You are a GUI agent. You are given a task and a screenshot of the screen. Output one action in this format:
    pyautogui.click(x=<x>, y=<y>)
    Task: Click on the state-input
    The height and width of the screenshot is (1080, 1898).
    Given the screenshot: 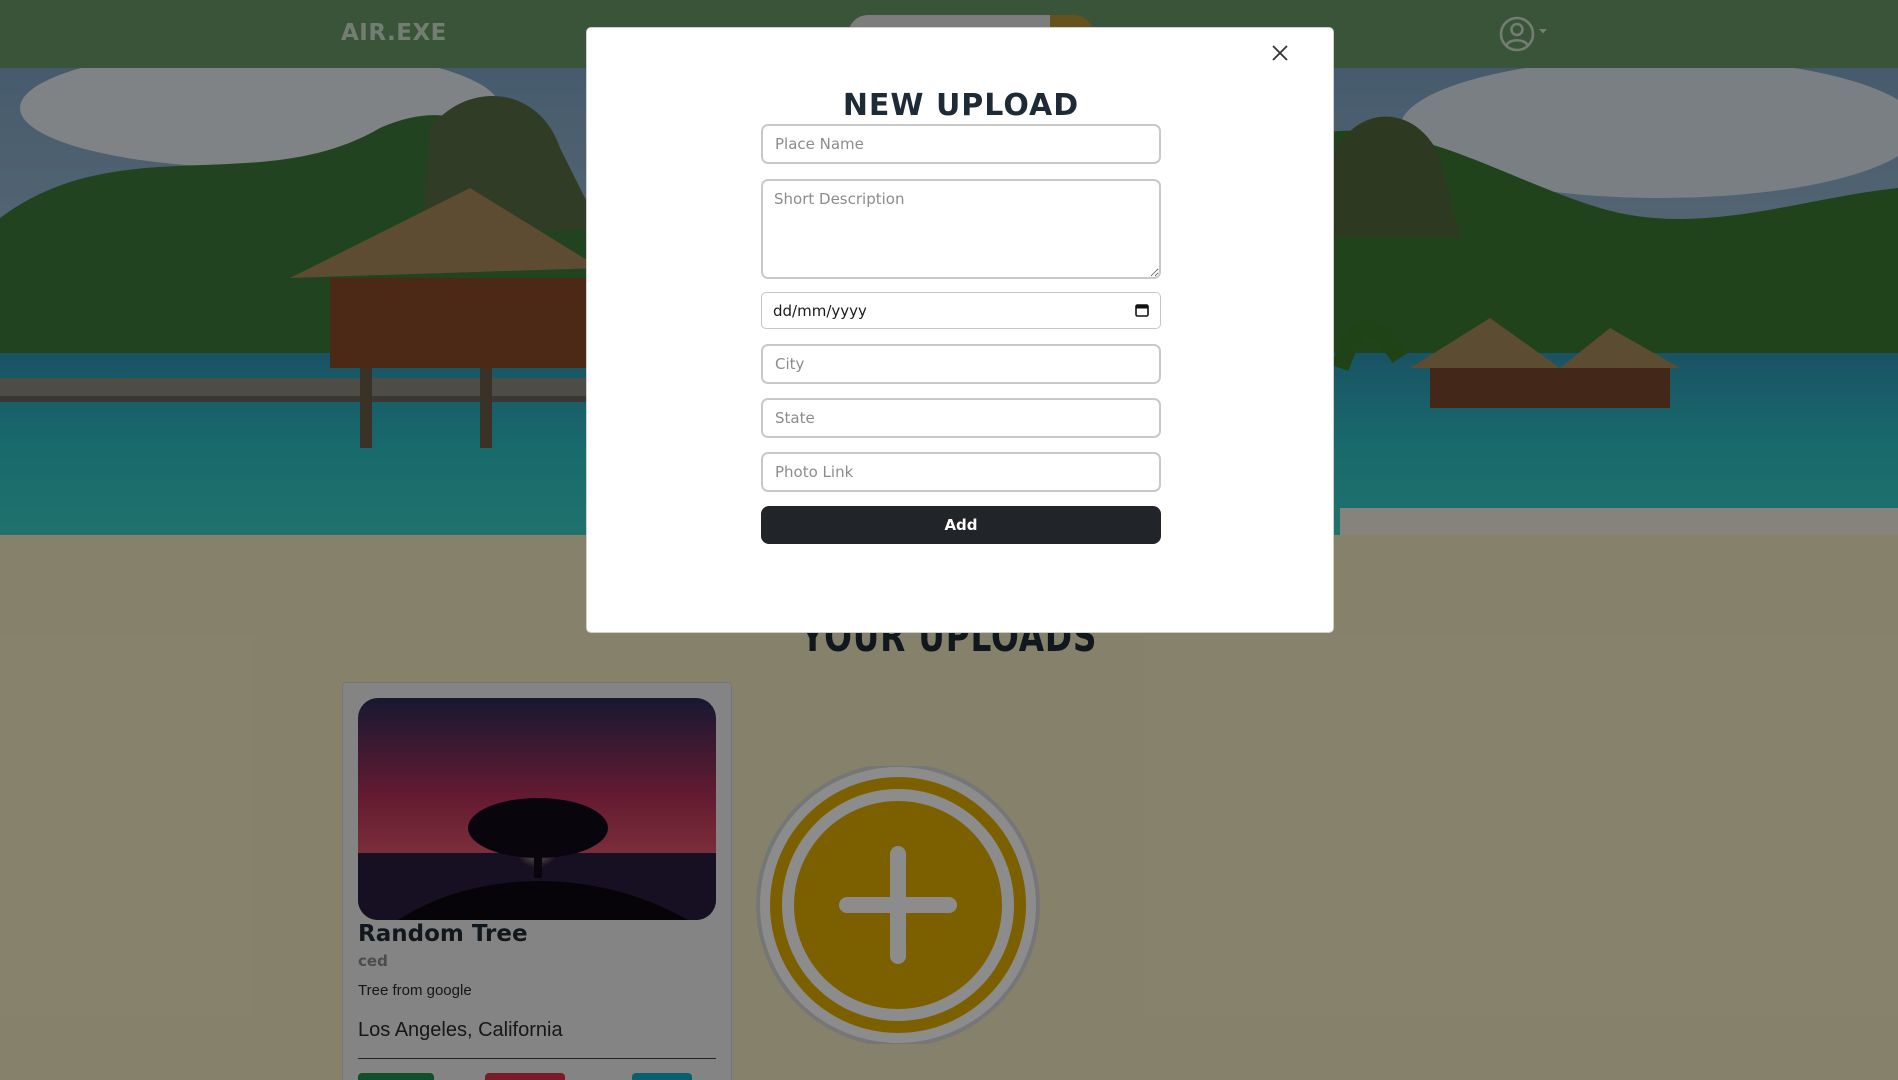 What is the action you would take?
    pyautogui.click(x=961, y=418)
    